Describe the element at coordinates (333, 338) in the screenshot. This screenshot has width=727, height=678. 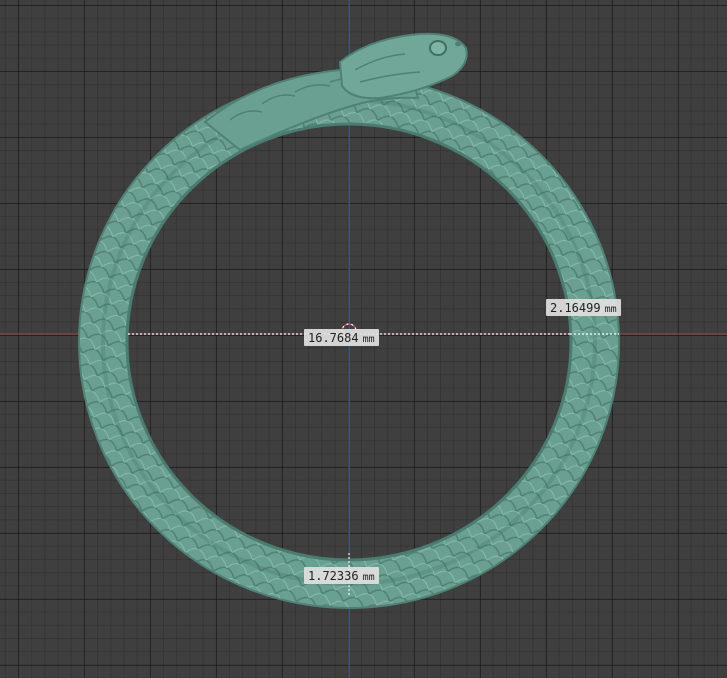
I see `diameter-value: 16.7684` at that location.